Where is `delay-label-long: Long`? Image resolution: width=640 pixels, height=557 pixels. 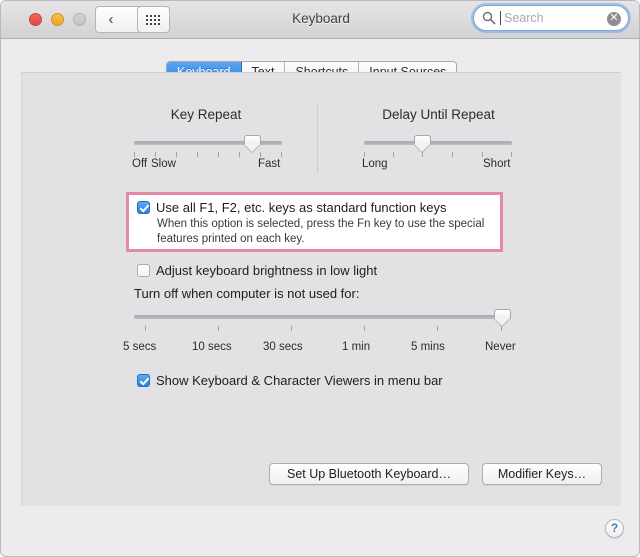 delay-label-long: Long is located at coordinates (375, 164).